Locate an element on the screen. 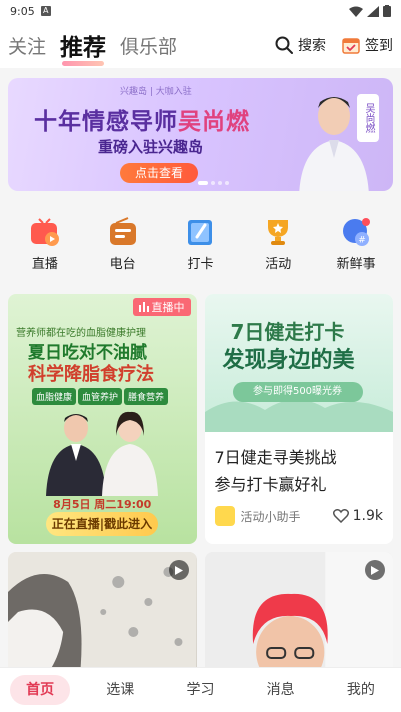 The image size is (401, 712). notebook-icon is located at coordinates (200, 232).